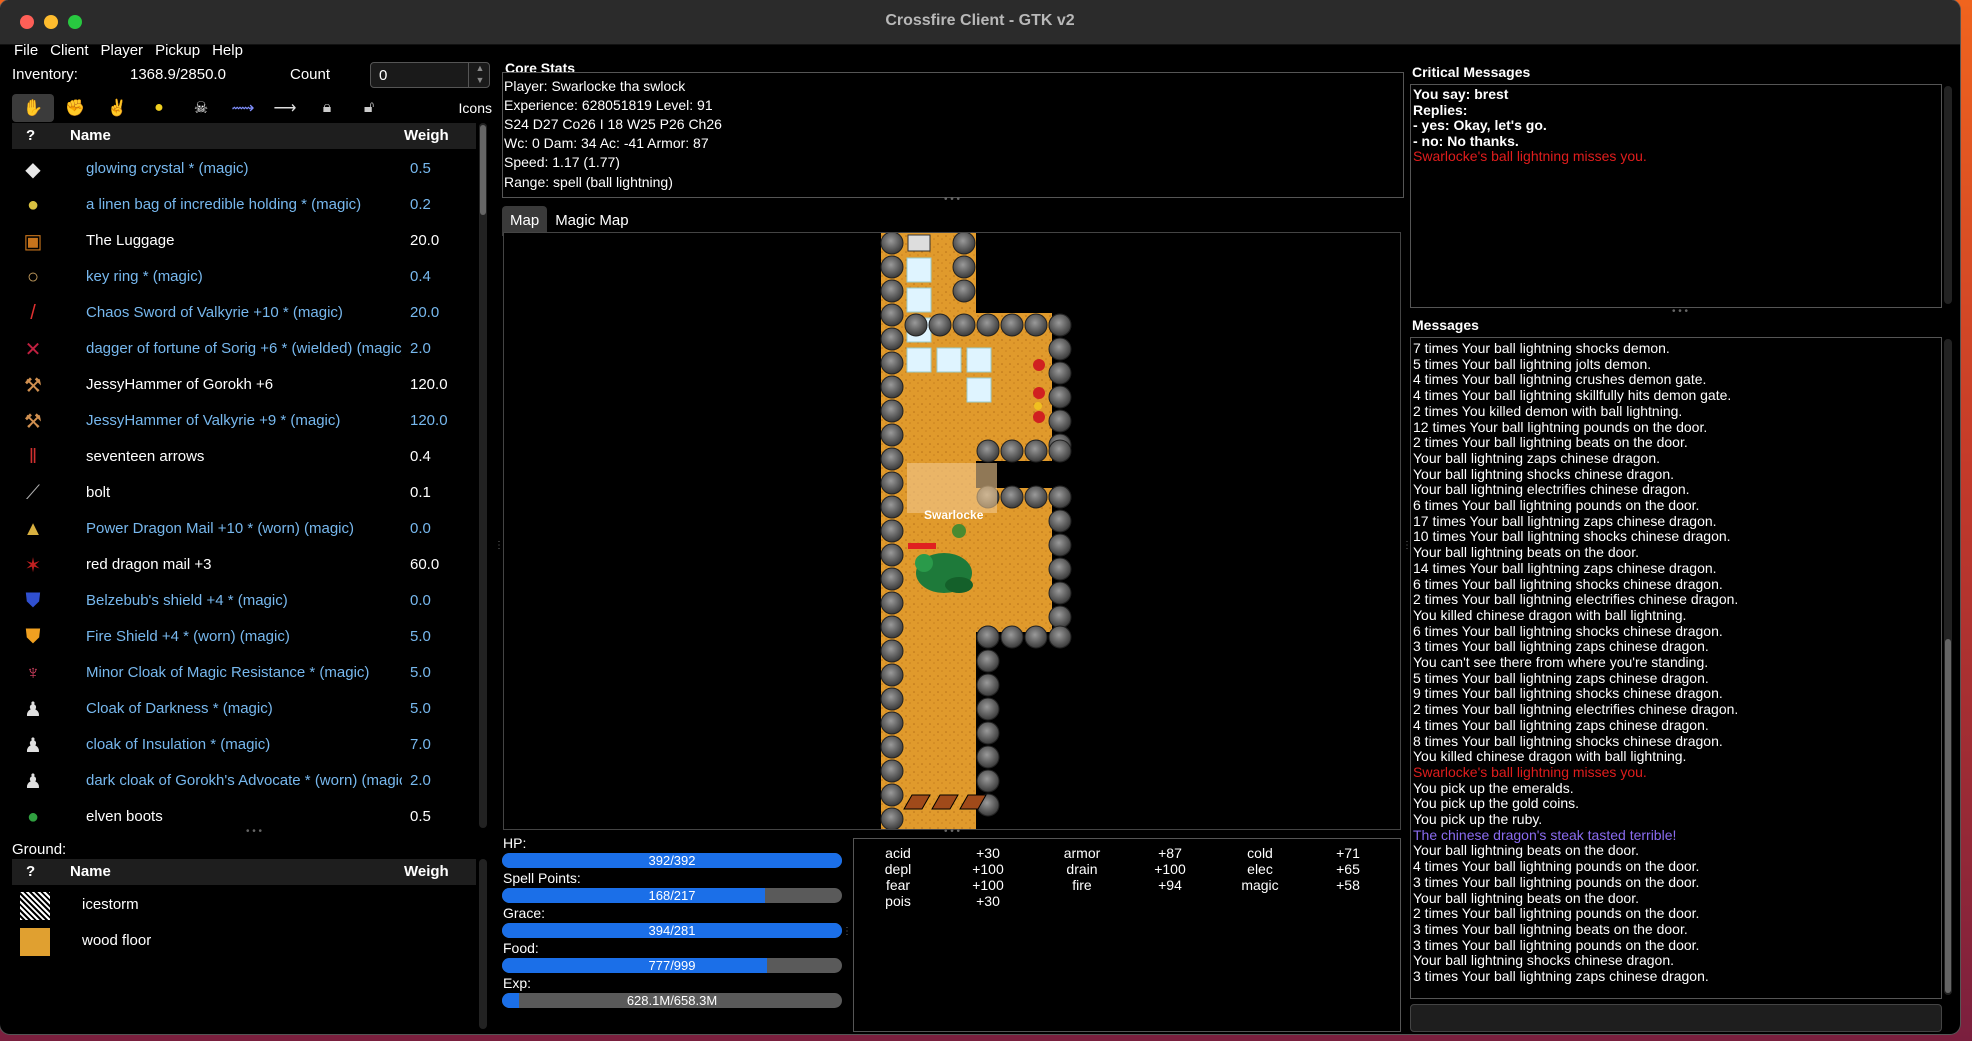 The height and width of the screenshot is (1041, 1972). Describe the element at coordinates (672, 895) in the screenshot. I see `spell-points-bar: 168/217` at that location.